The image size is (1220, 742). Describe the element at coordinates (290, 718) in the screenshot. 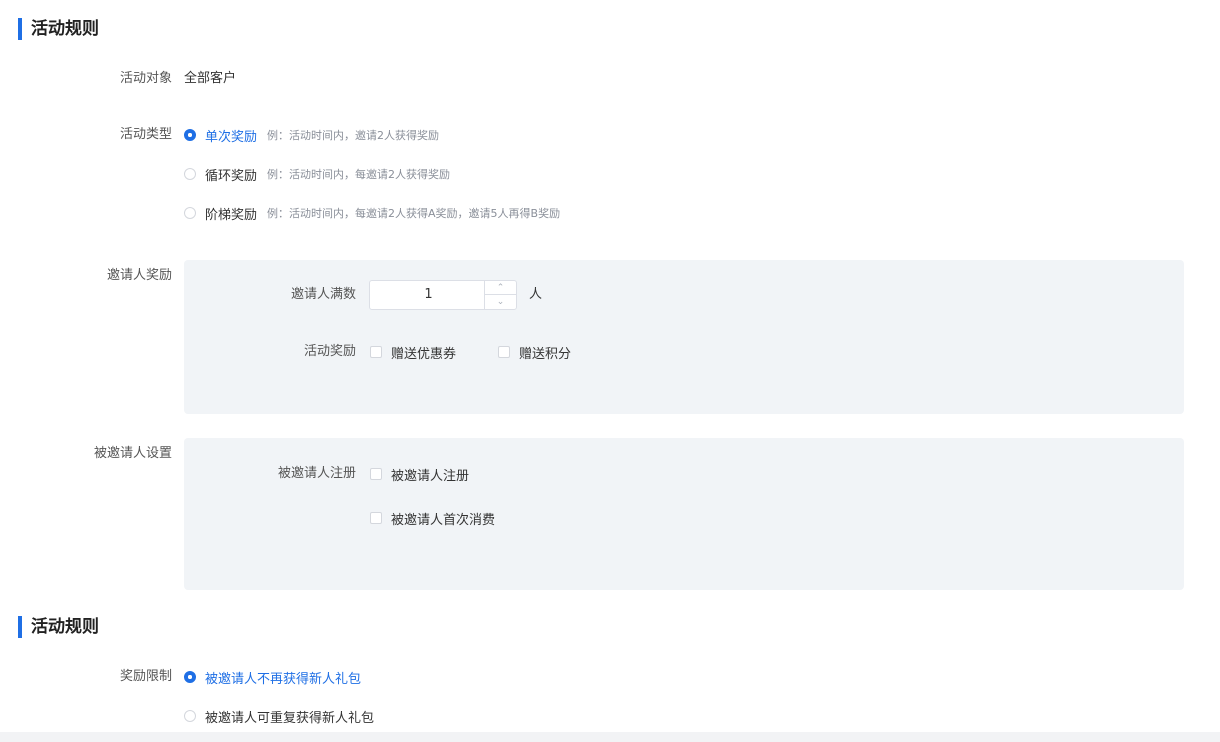

I see `radio-label: 被邀请人可重复获得新人礼包` at that location.